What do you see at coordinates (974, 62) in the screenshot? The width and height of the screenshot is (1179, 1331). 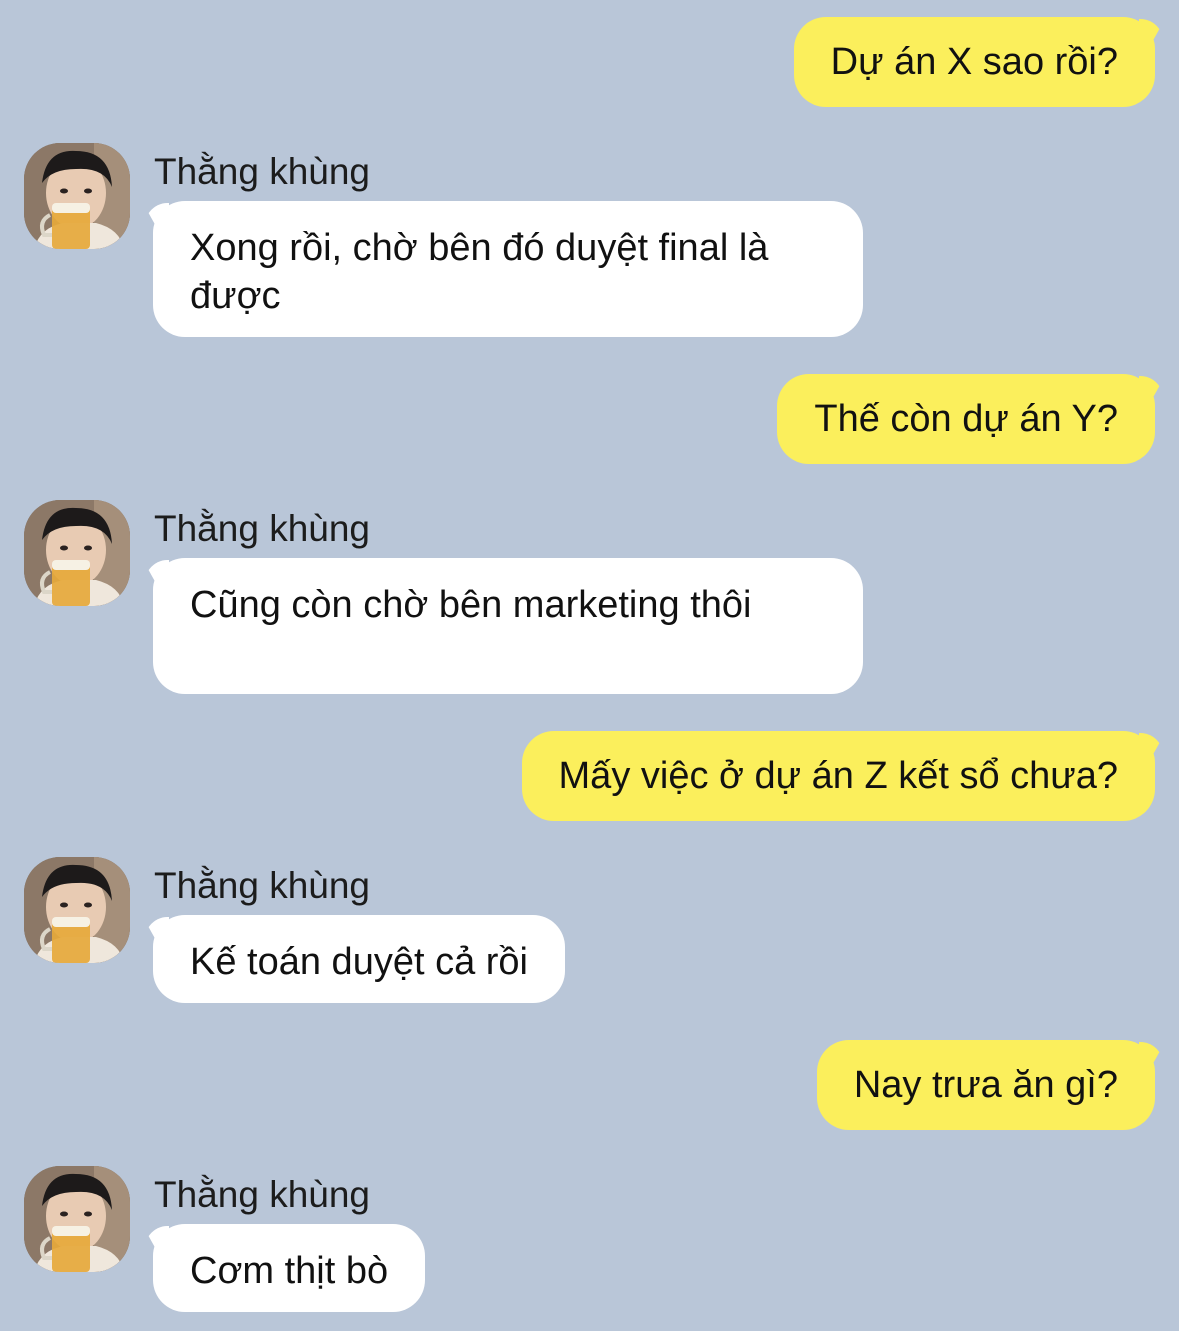 I see `outgoing-message-bubble: Dự án X sao rồi?` at bounding box center [974, 62].